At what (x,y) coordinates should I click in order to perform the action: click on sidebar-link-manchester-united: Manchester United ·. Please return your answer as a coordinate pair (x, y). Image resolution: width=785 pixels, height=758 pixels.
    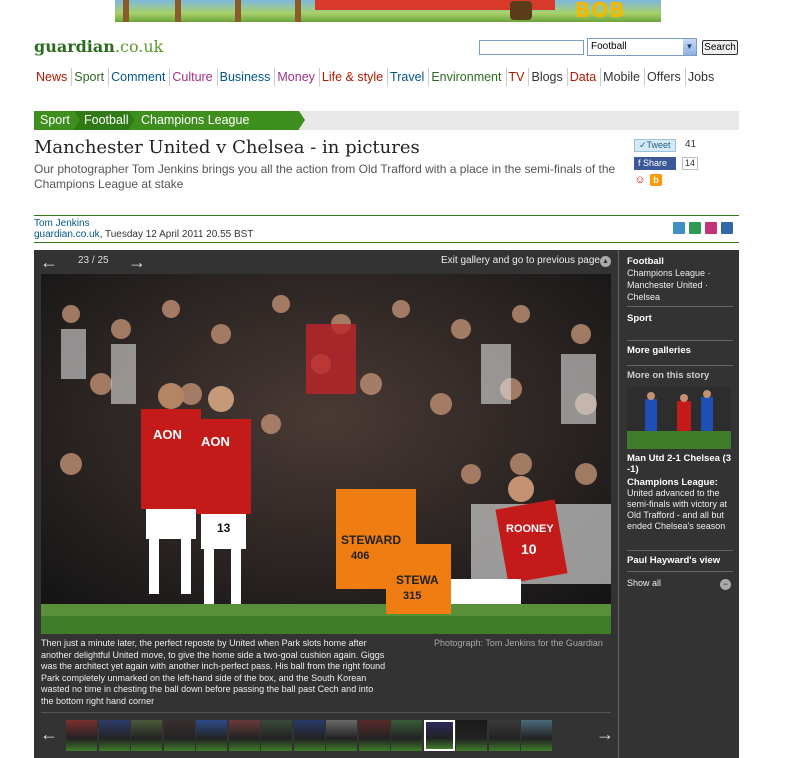
    Looking at the image, I should click on (681, 285).